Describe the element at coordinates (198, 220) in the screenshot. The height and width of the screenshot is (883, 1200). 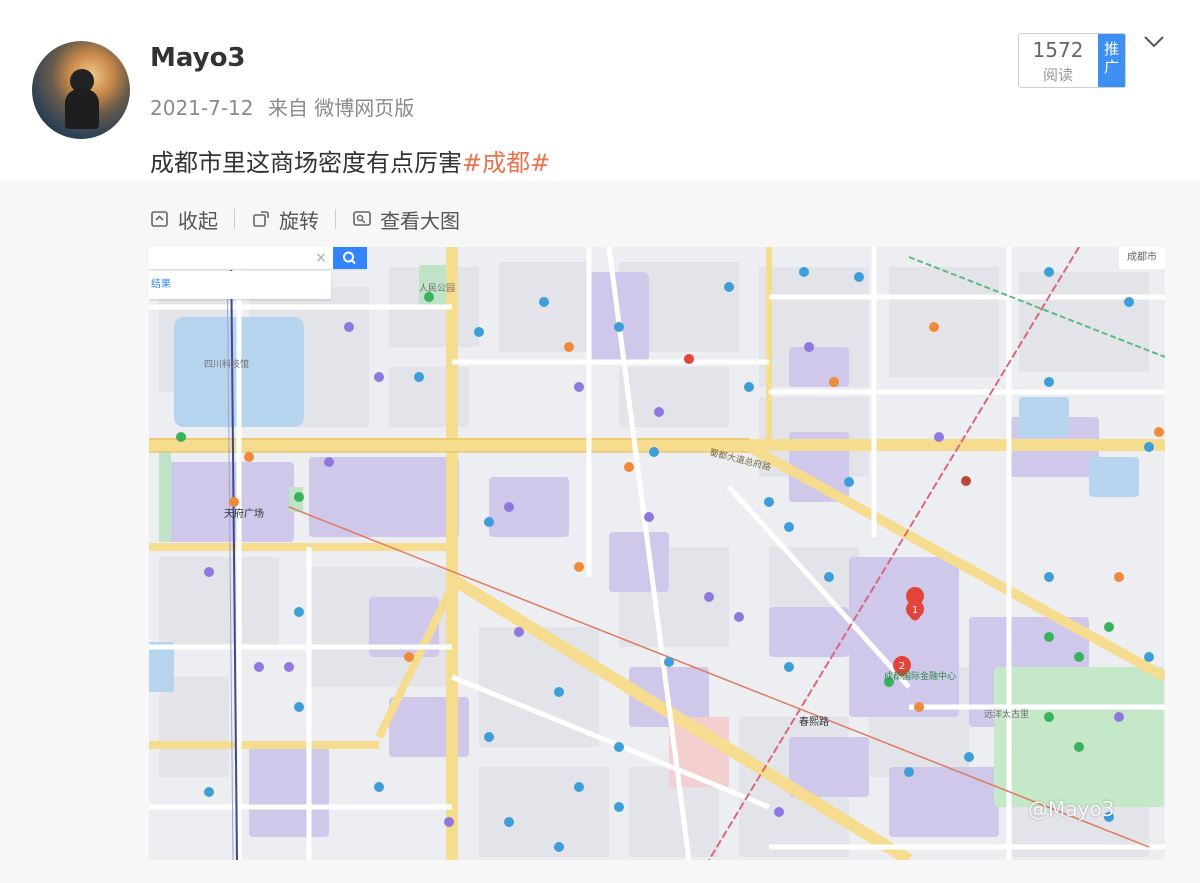
I see `collapse-label: 收起` at that location.